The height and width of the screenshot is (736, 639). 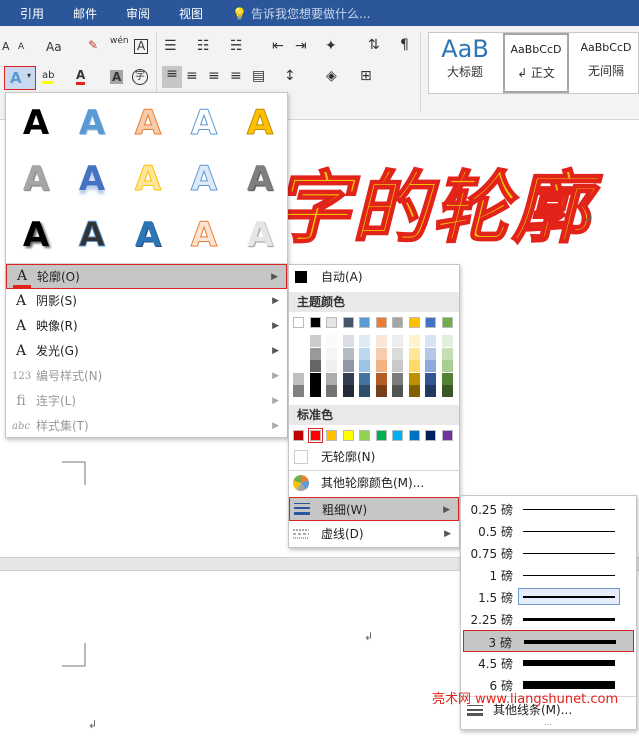 What do you see at coordinates (146, 326) in the screenshot?
I see `menu-item-reflection: A 映像(R) ▶` at bounding box center [146, 326].